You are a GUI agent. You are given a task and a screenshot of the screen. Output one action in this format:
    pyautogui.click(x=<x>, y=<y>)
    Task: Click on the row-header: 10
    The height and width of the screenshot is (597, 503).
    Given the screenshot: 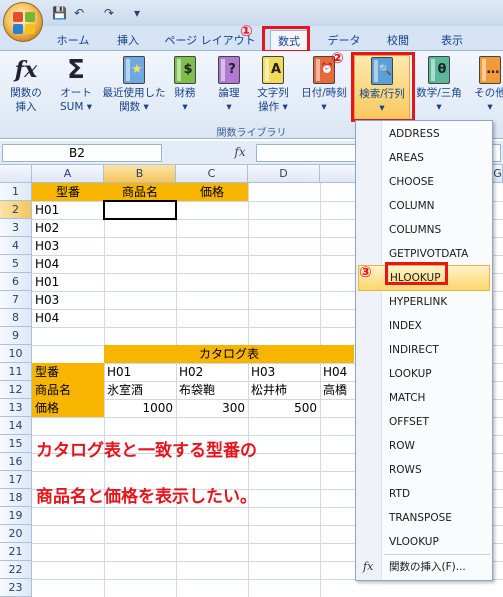 What is the action you would take?
    pyautogui.click(x=16, y=354)
    